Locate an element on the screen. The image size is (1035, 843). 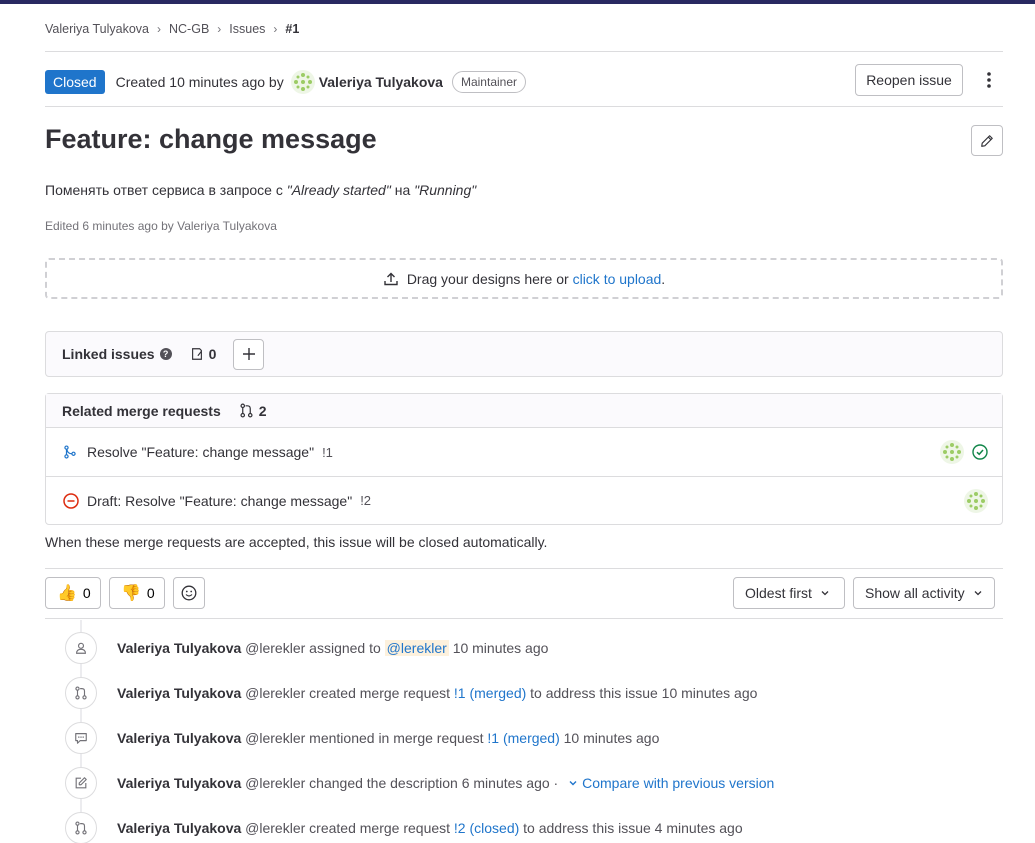
issues-icon is located at coordinates (196, 354).